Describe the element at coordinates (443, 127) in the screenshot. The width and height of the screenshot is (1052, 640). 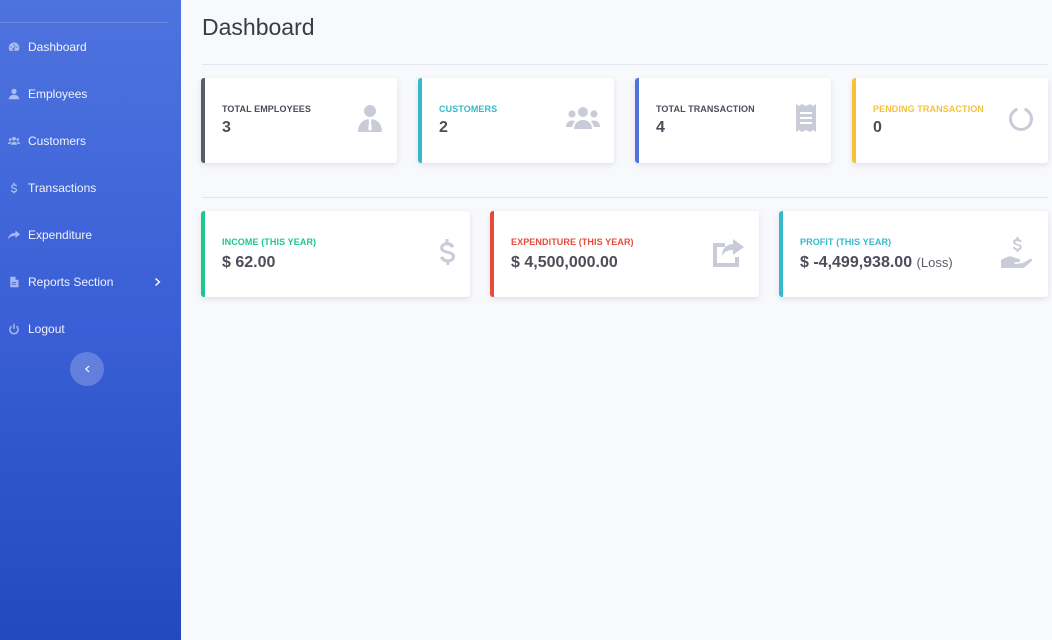
I see `card-value: 2` at that location.